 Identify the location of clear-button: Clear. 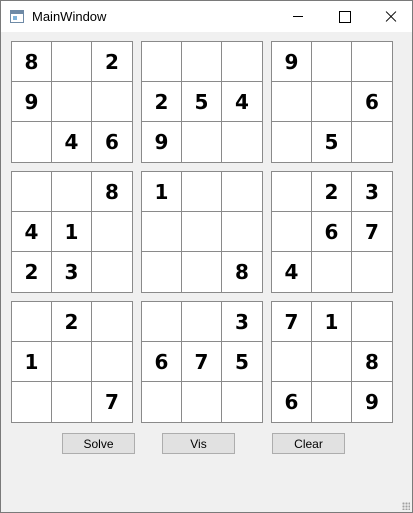
(308, 443).